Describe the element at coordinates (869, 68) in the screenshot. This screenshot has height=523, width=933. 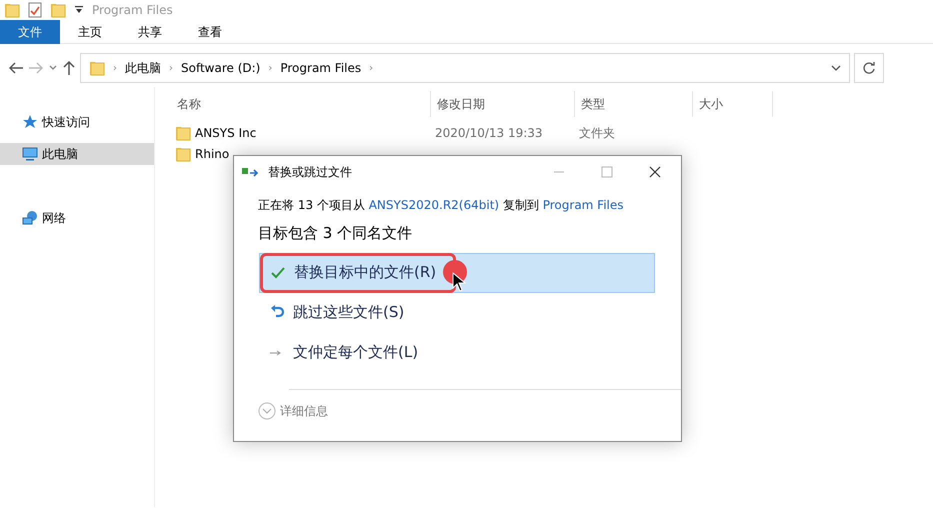
I see `refresh-icon` at that location.